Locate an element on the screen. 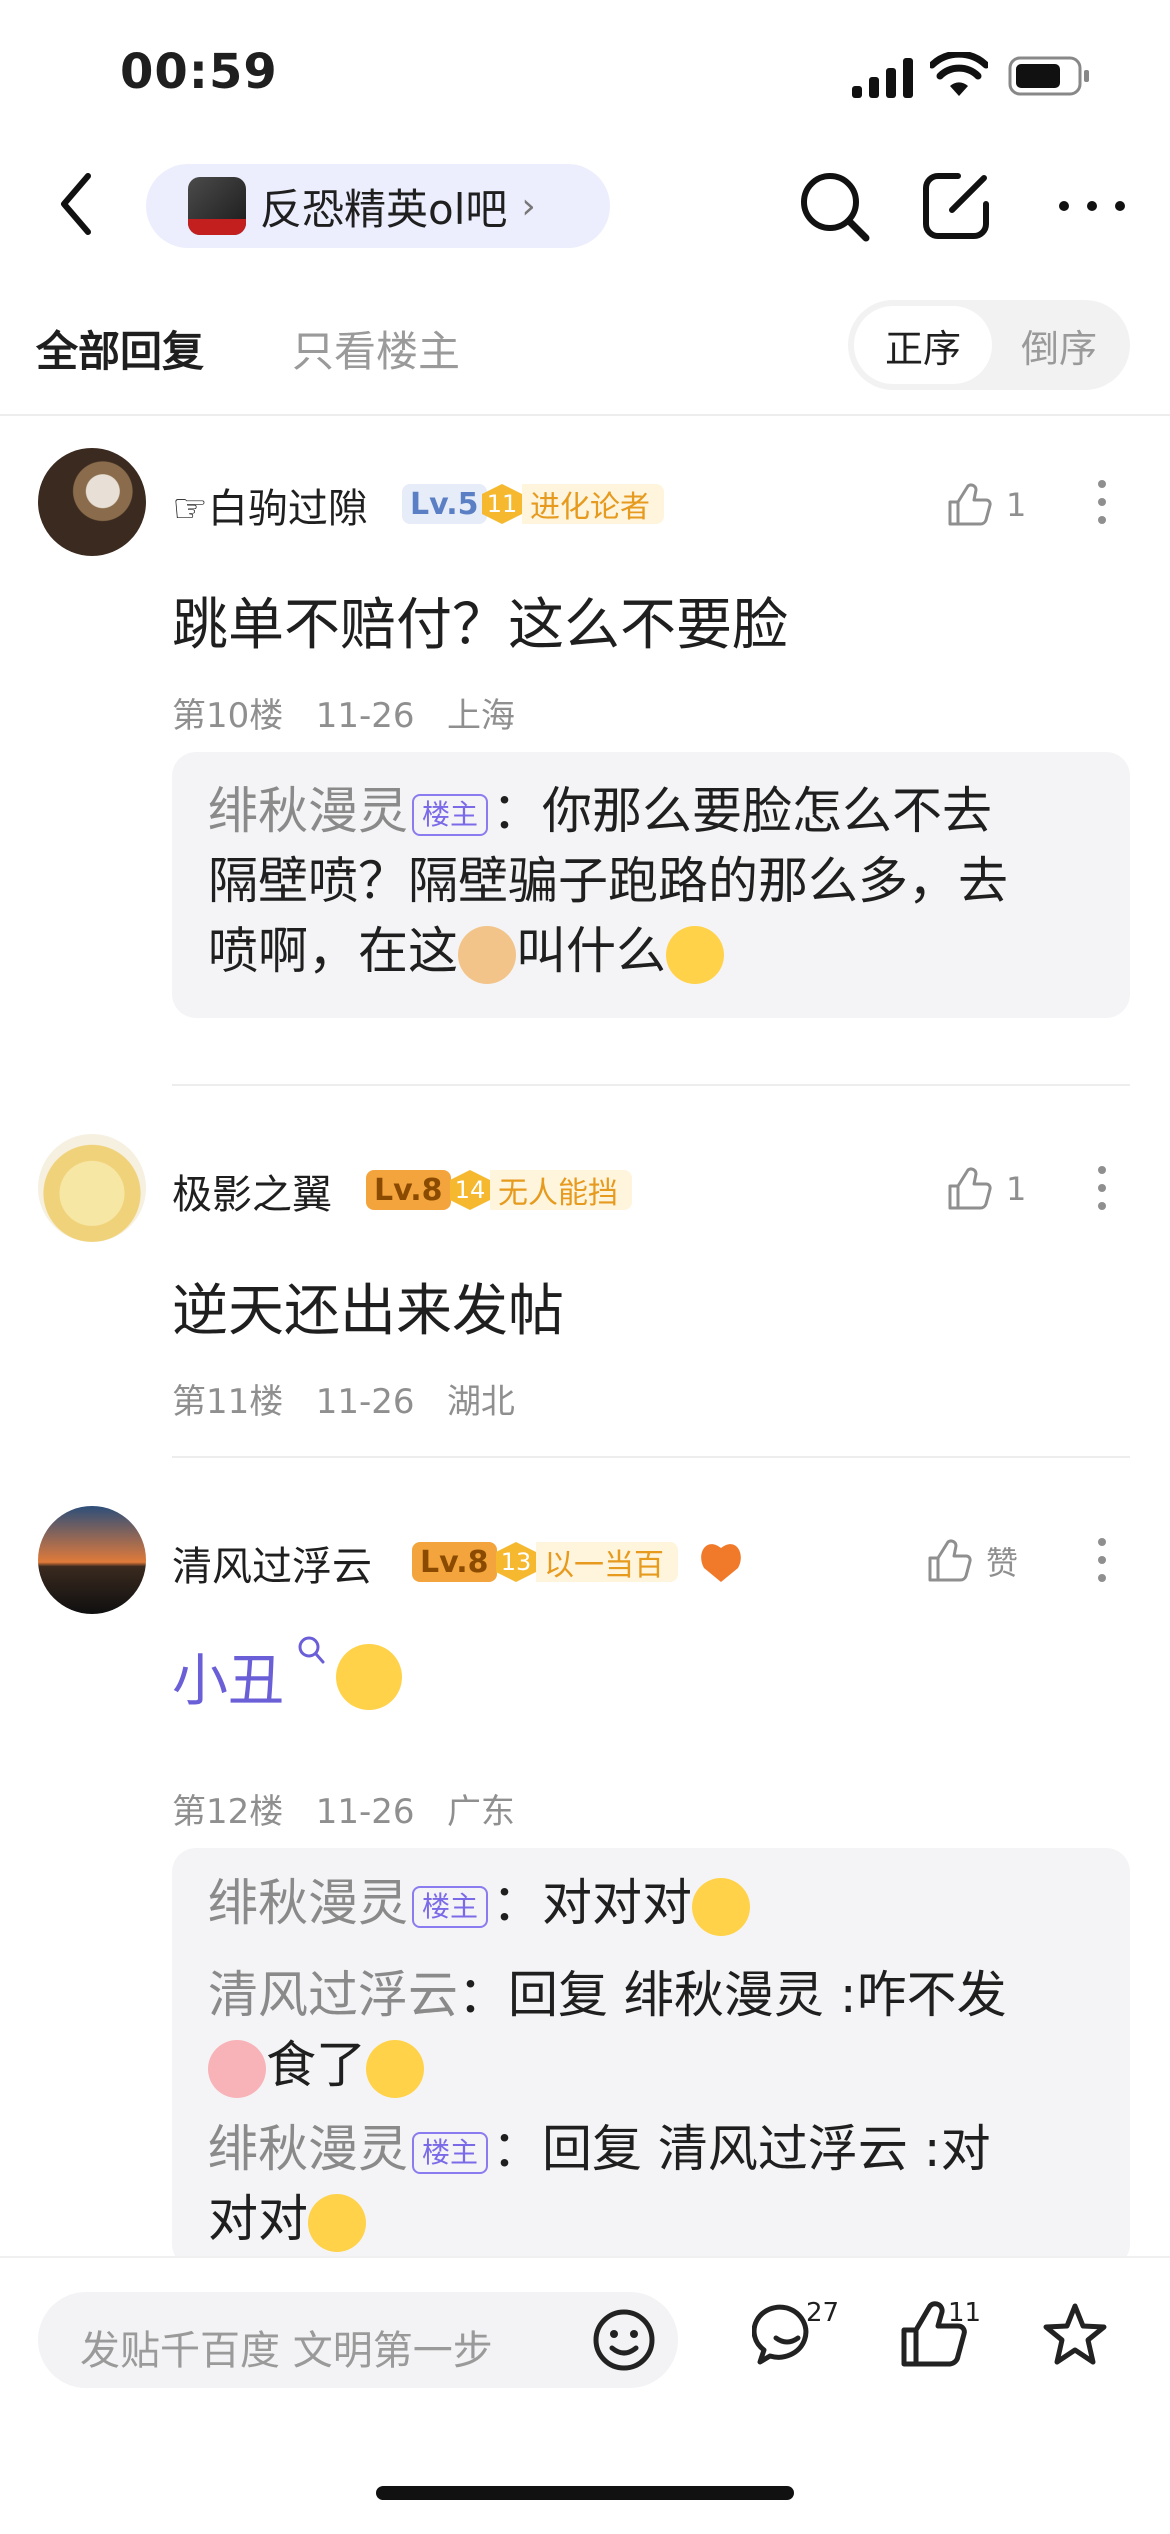 This screenshot has height=2534, width=1170. medal-icon is located at coordinates (721, 1563).